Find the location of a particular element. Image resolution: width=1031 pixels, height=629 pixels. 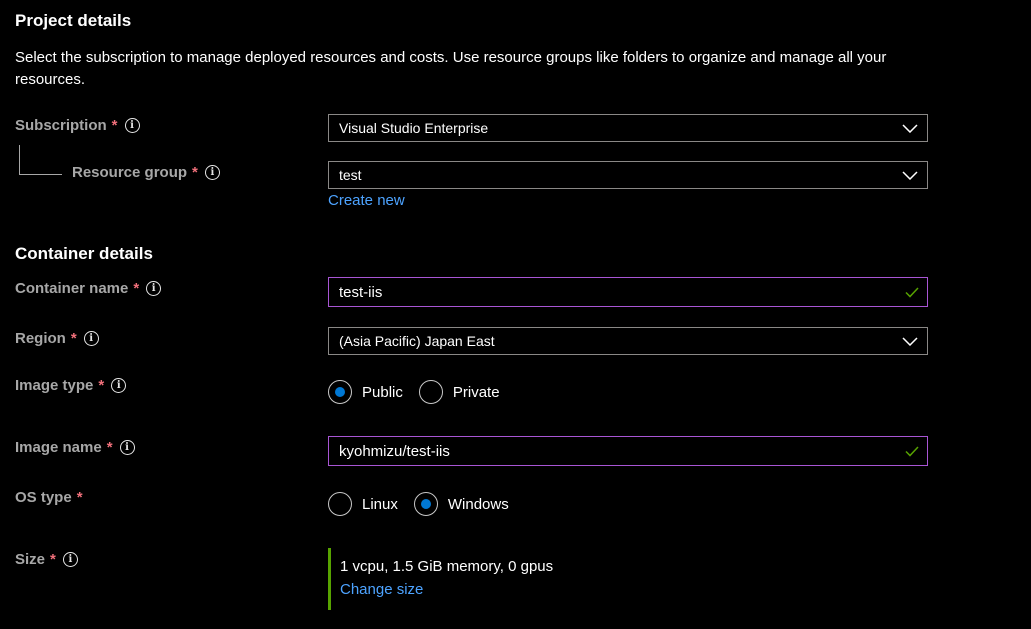

container-name-label: Container name is located at coordinates (72, 288).